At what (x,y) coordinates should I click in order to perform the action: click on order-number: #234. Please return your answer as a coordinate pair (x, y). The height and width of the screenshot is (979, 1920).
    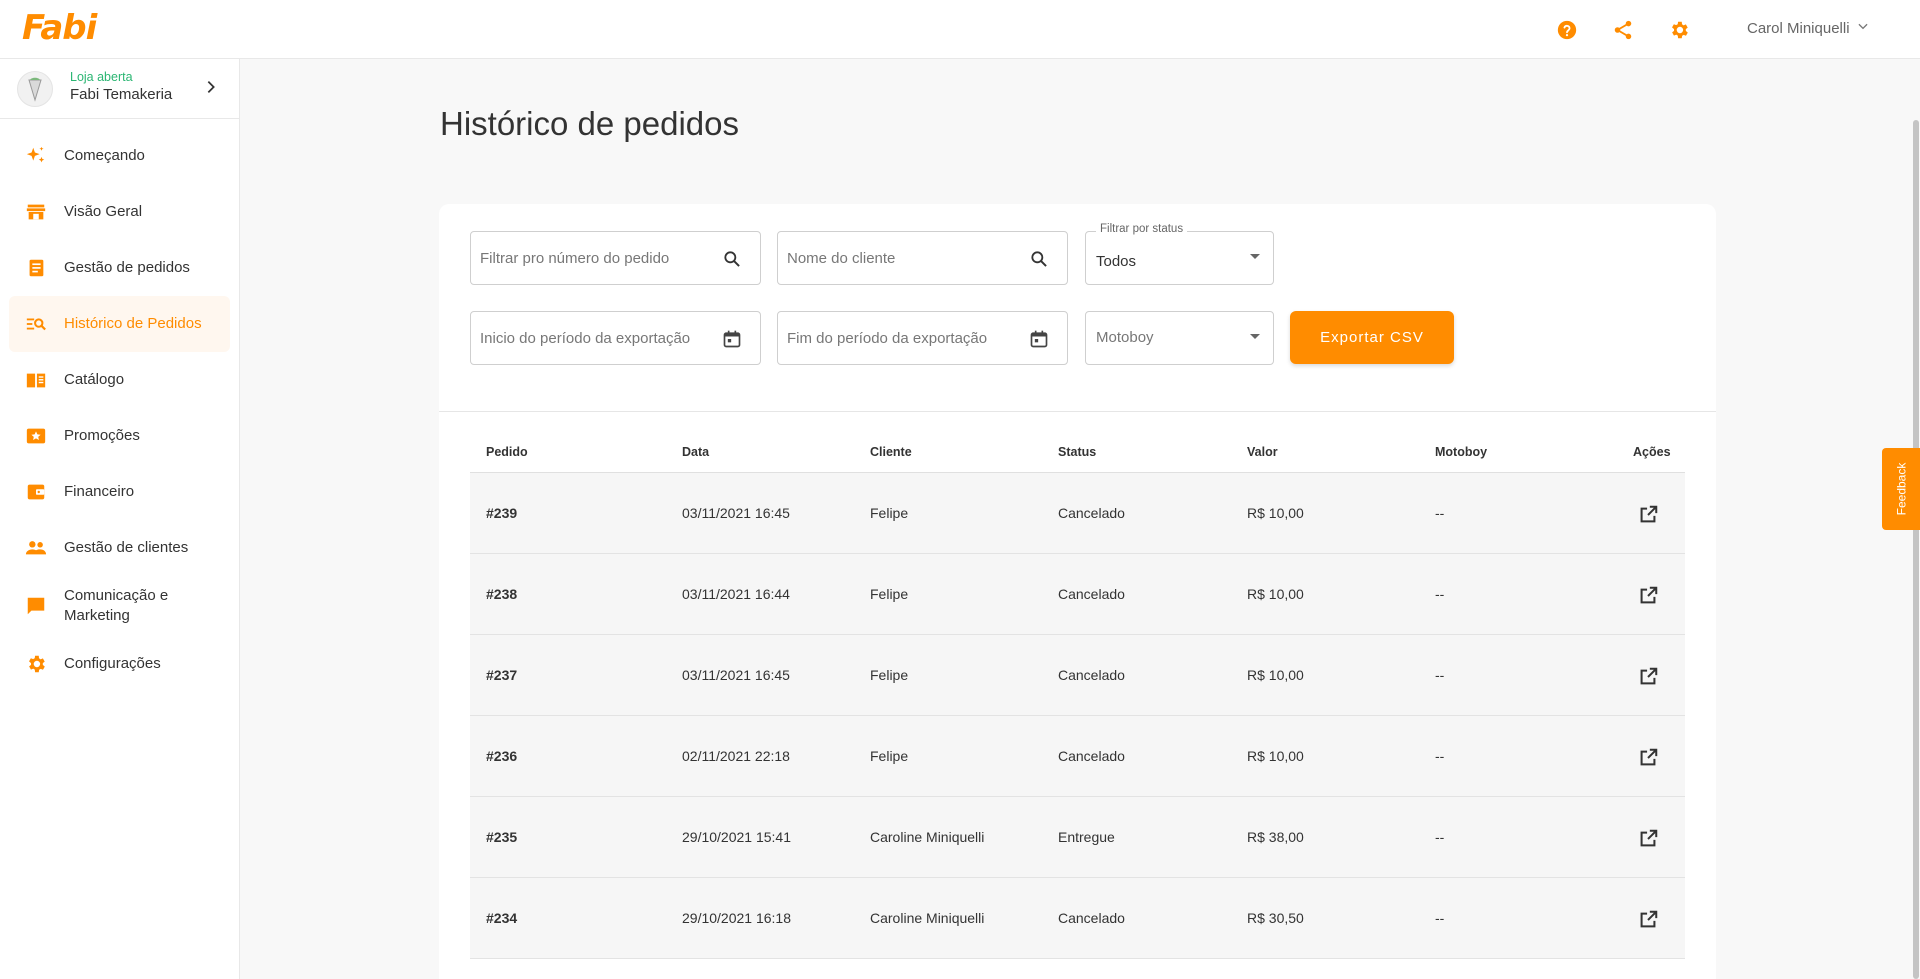
    Looking at the image, I should click on (502, 918).